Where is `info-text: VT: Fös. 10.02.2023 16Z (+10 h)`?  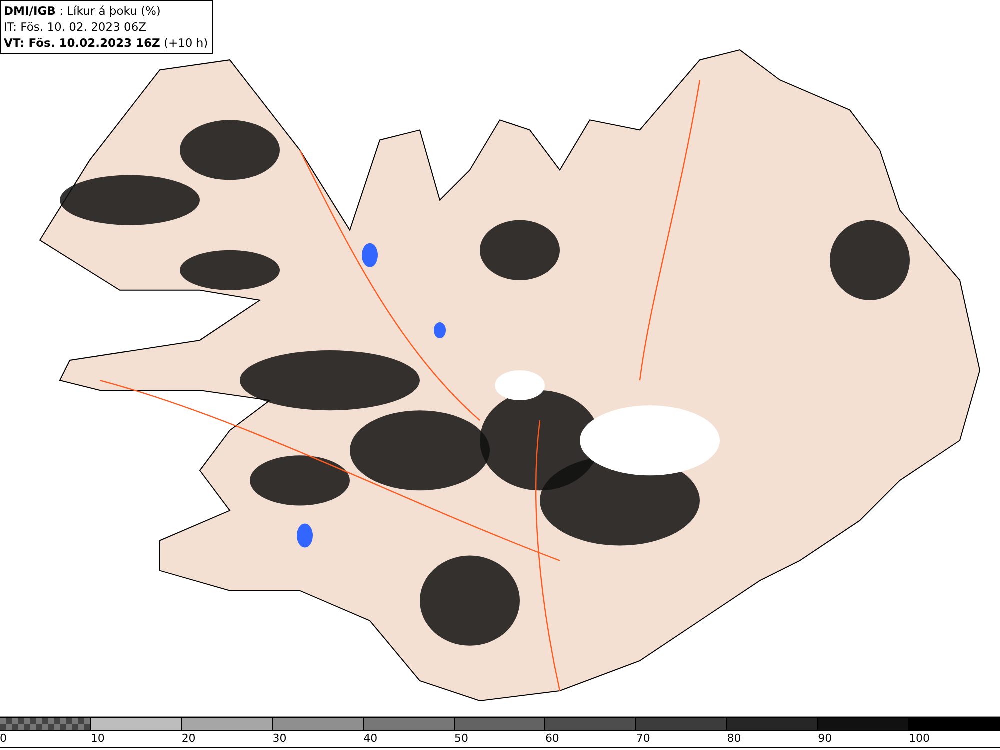
info-text: VT: Fös. 10.02.2023 16Z (+10 h) is located at coordinates (106, 43).